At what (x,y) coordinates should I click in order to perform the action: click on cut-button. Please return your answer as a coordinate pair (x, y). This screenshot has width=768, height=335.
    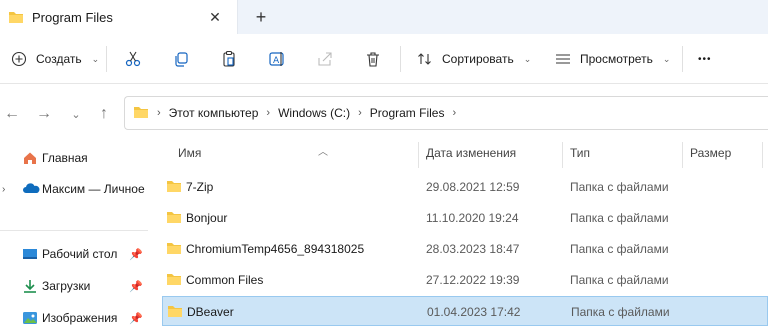
    Looking at the image, I should click on (133, 59).